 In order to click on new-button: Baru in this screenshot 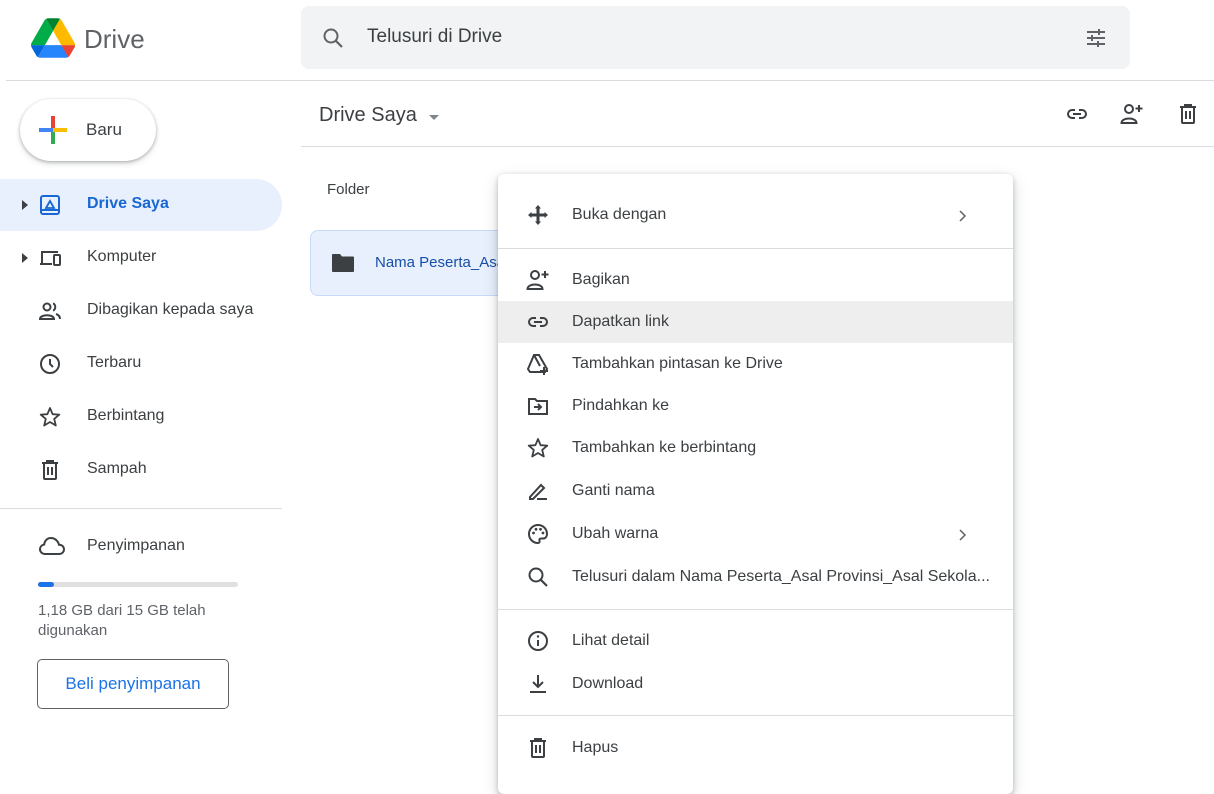, I will do `click(88, 130)`.